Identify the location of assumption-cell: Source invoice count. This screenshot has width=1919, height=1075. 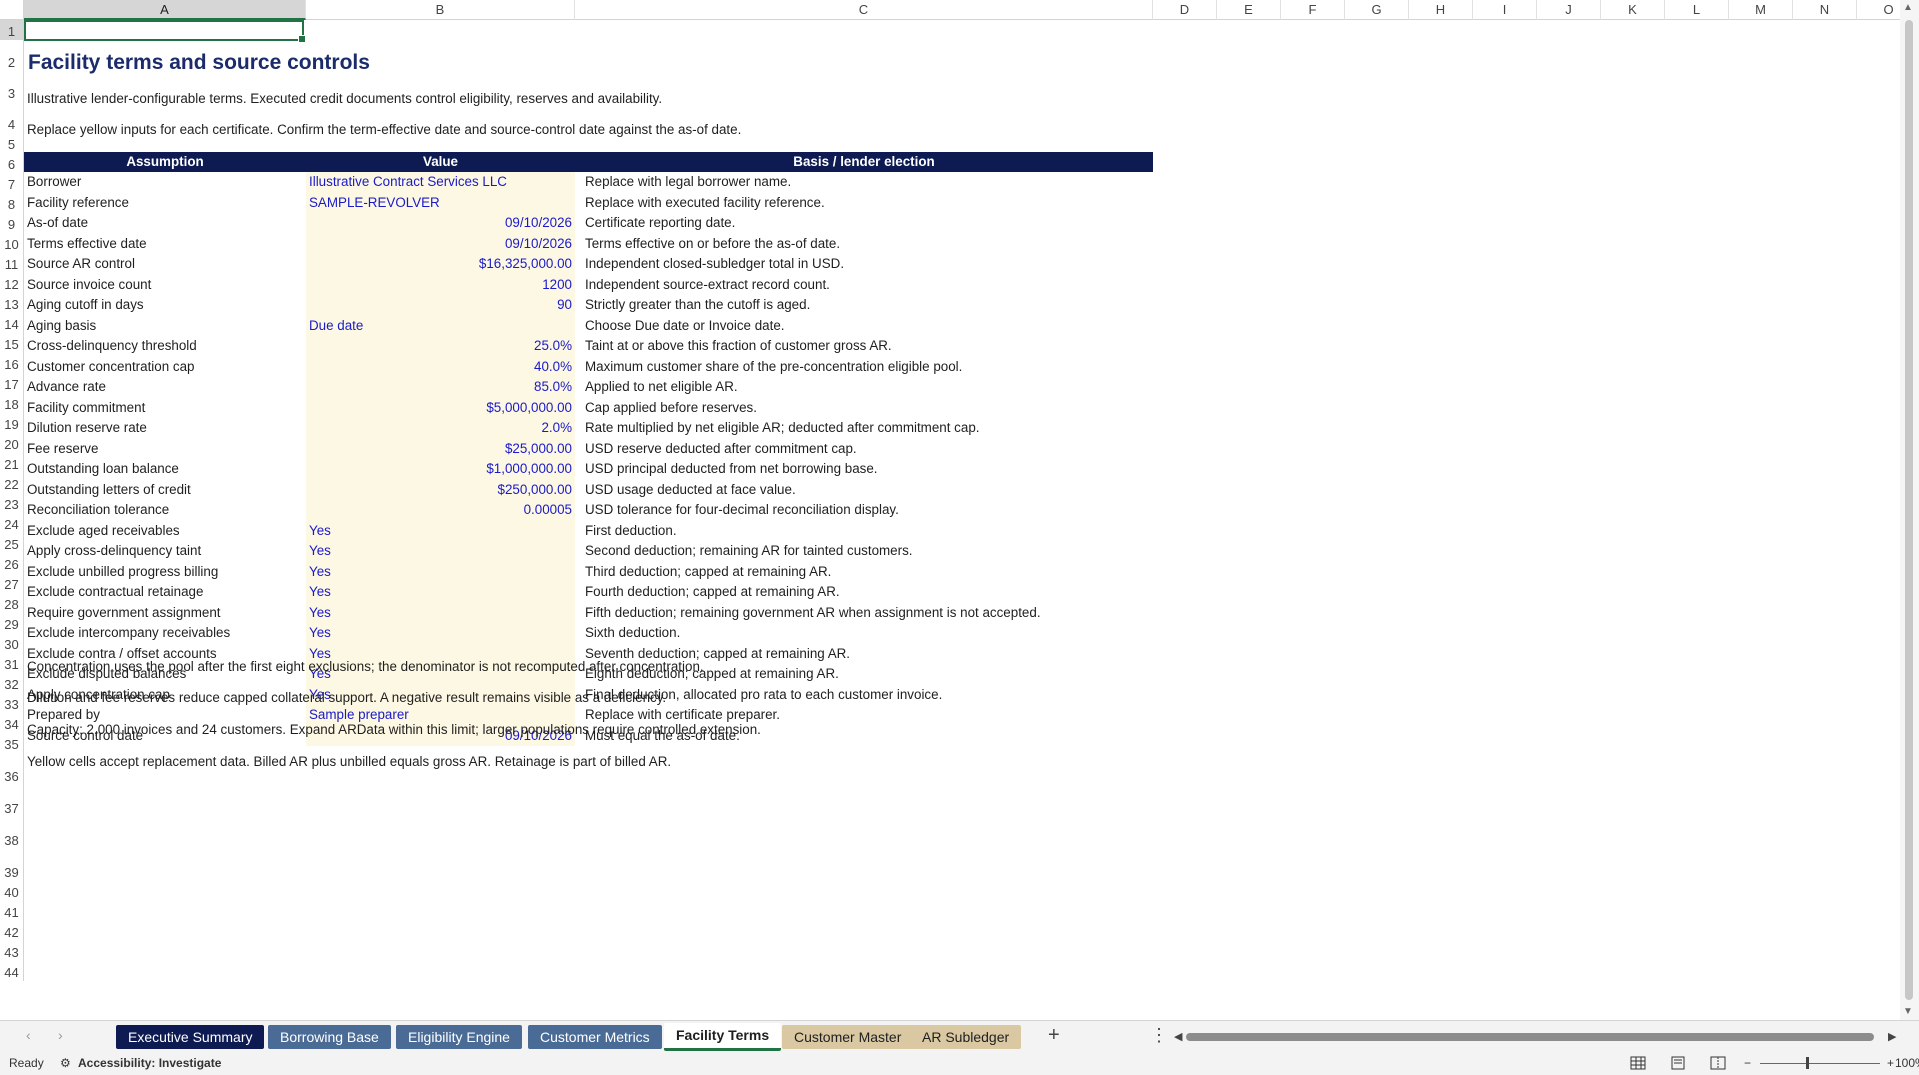
(89, 285).